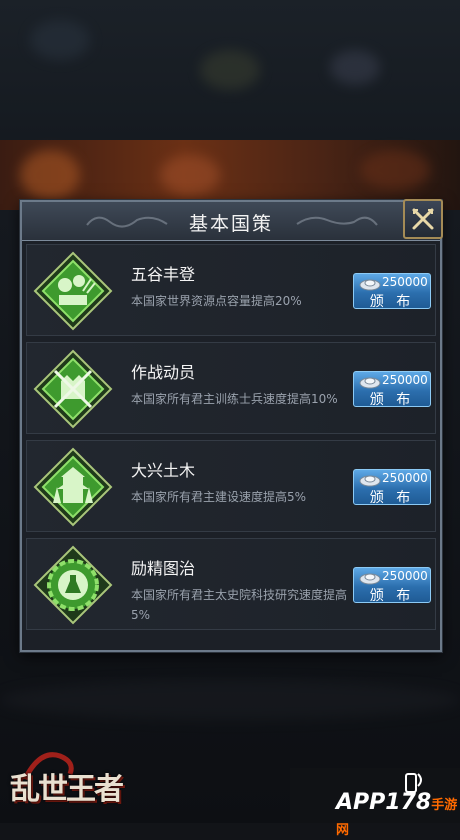 The height and width of the screenshot is (840, 460). I want to click on policy-row: 大兴土木 本国家所有君主建设速度提高5% 250000 颁 布, so click(231, 486).